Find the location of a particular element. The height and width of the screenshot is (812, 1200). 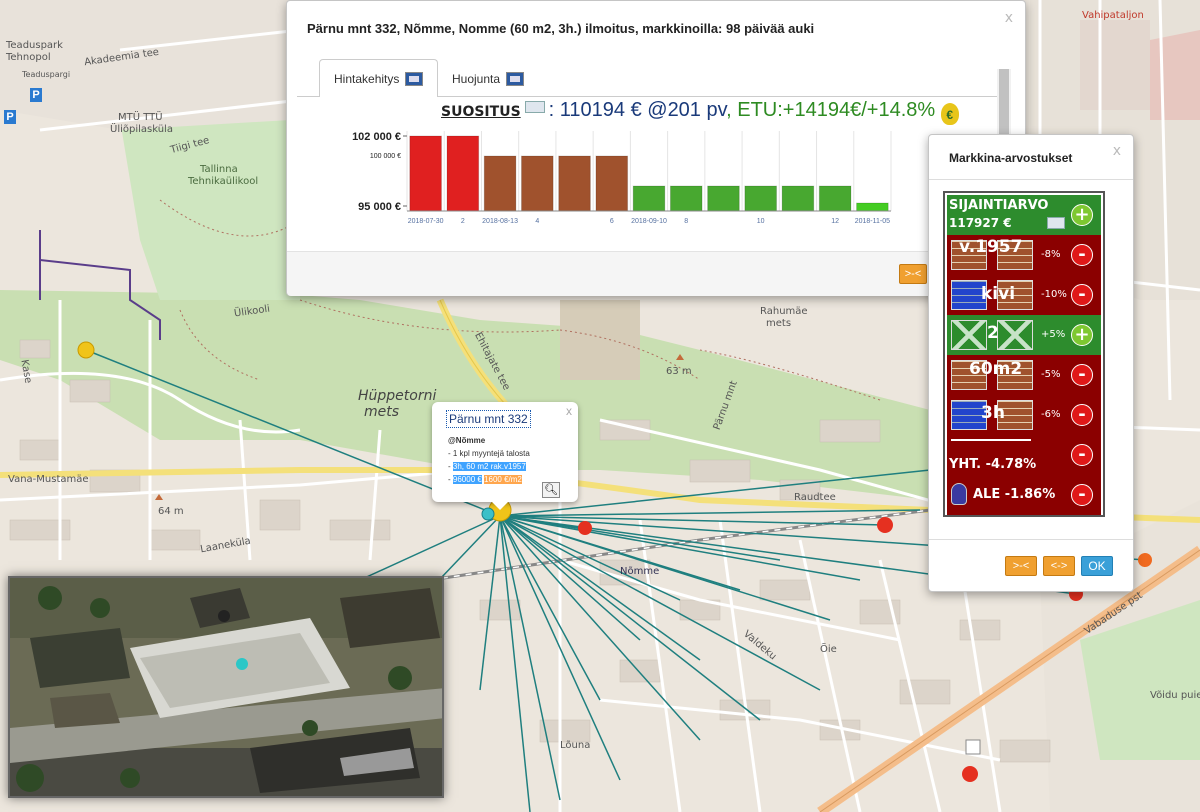

area-label: 60m2 is located at coordinates (996, 369).